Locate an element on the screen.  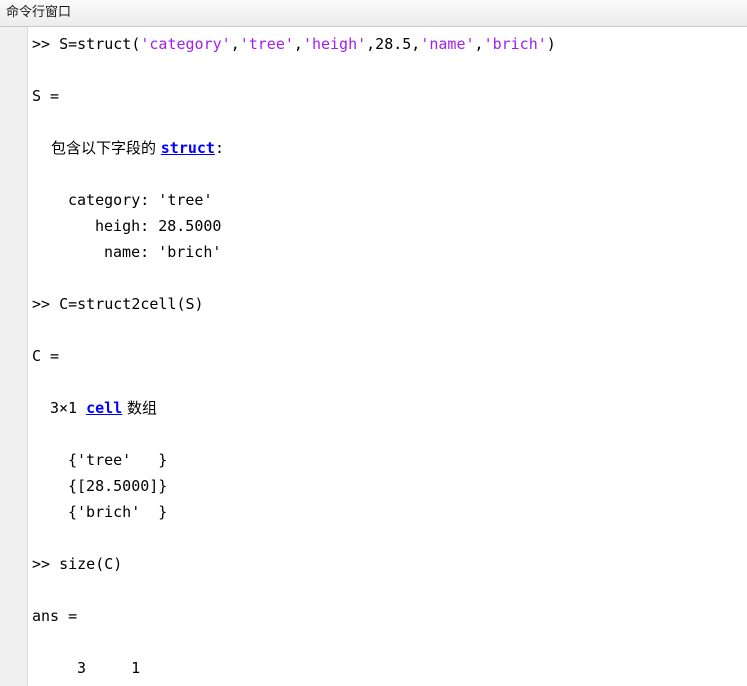
string-literal: 'brich' is located at coordinates (515, 44).